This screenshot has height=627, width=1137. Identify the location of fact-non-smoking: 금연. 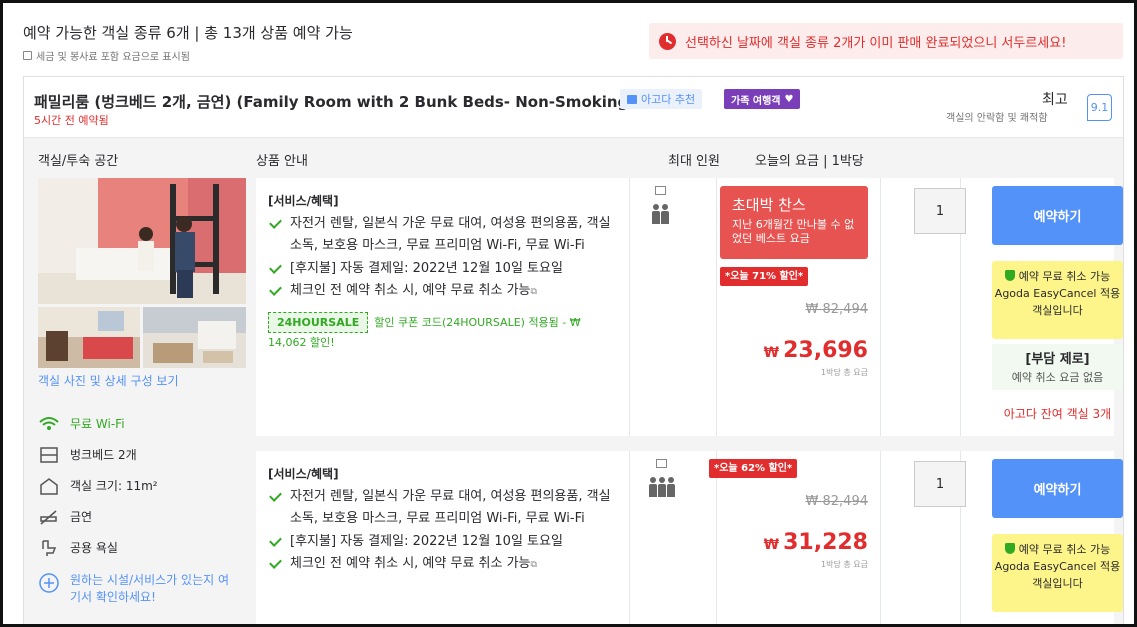
(138, 523).